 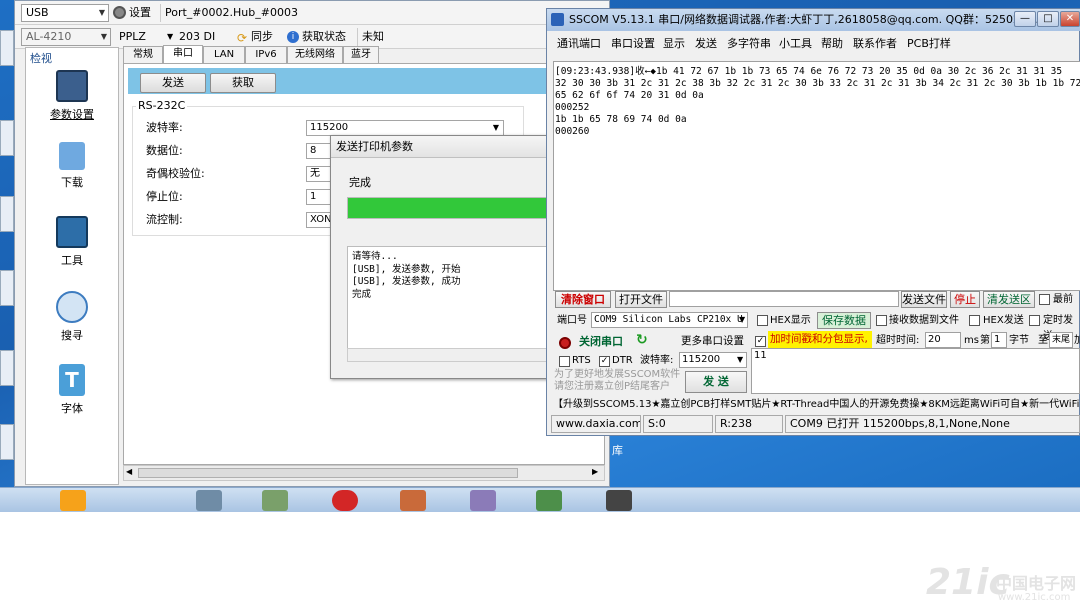 I want to click on nth-label: 第, so click(x=985, y=340).